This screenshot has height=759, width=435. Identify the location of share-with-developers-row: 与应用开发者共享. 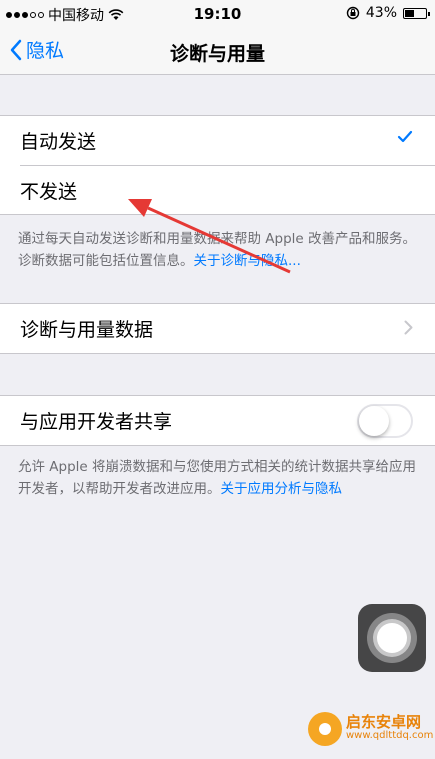
(217, 420).